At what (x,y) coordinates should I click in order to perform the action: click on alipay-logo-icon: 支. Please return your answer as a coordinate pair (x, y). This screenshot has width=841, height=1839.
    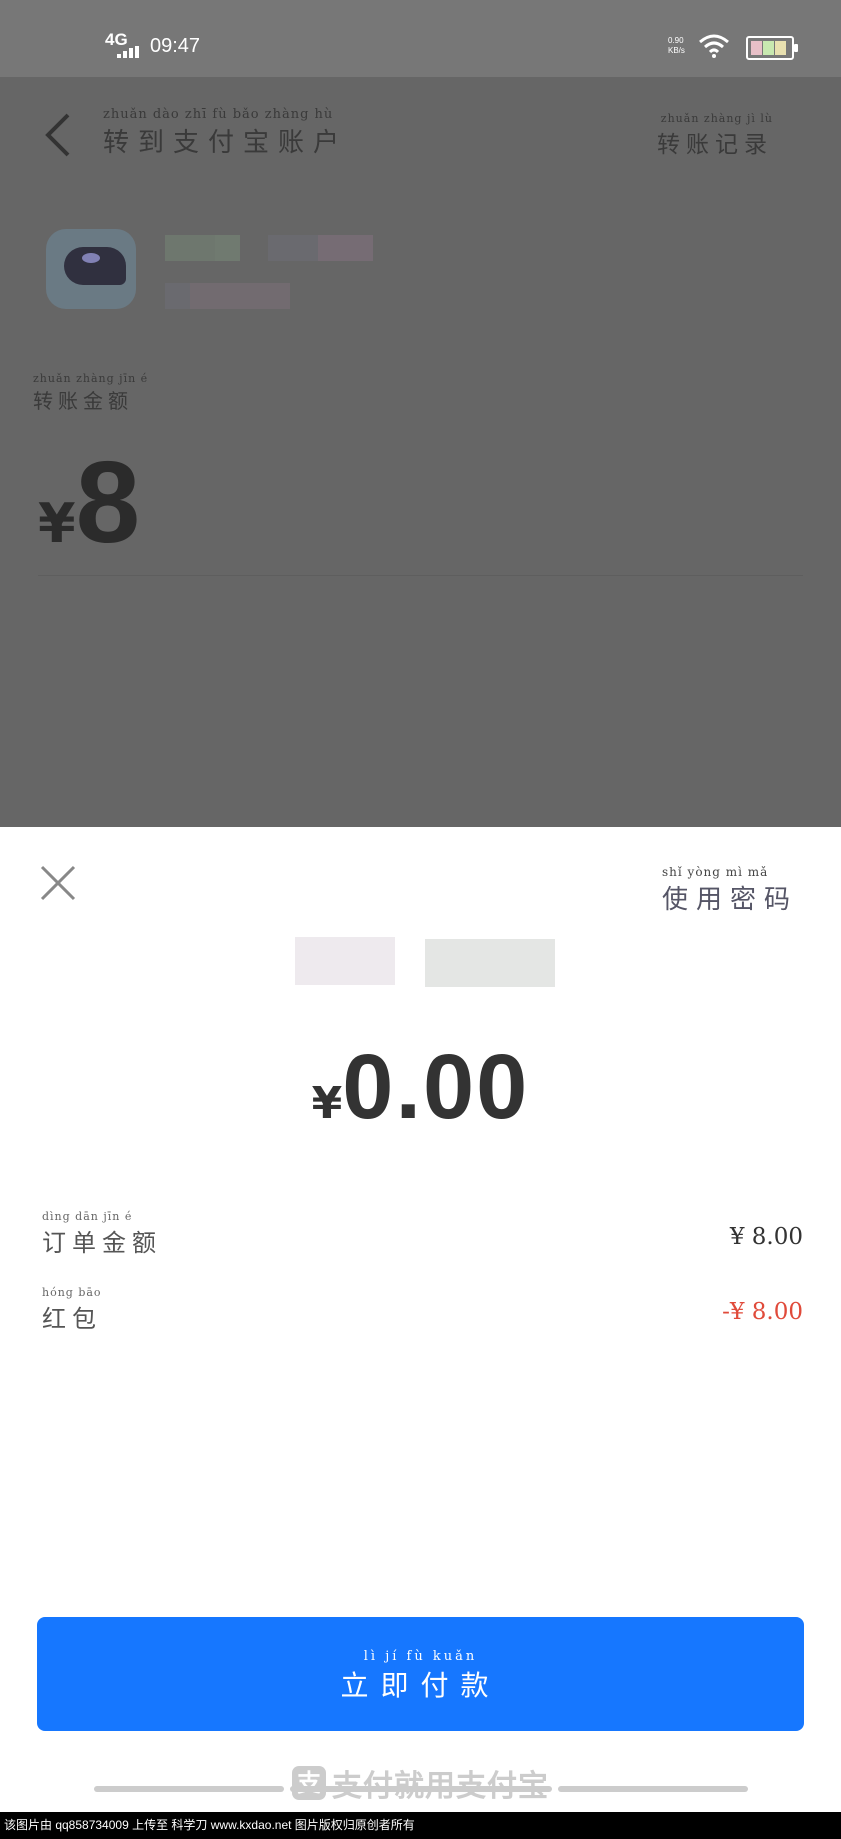
    Looking at the image, I should click on (309, 1783).